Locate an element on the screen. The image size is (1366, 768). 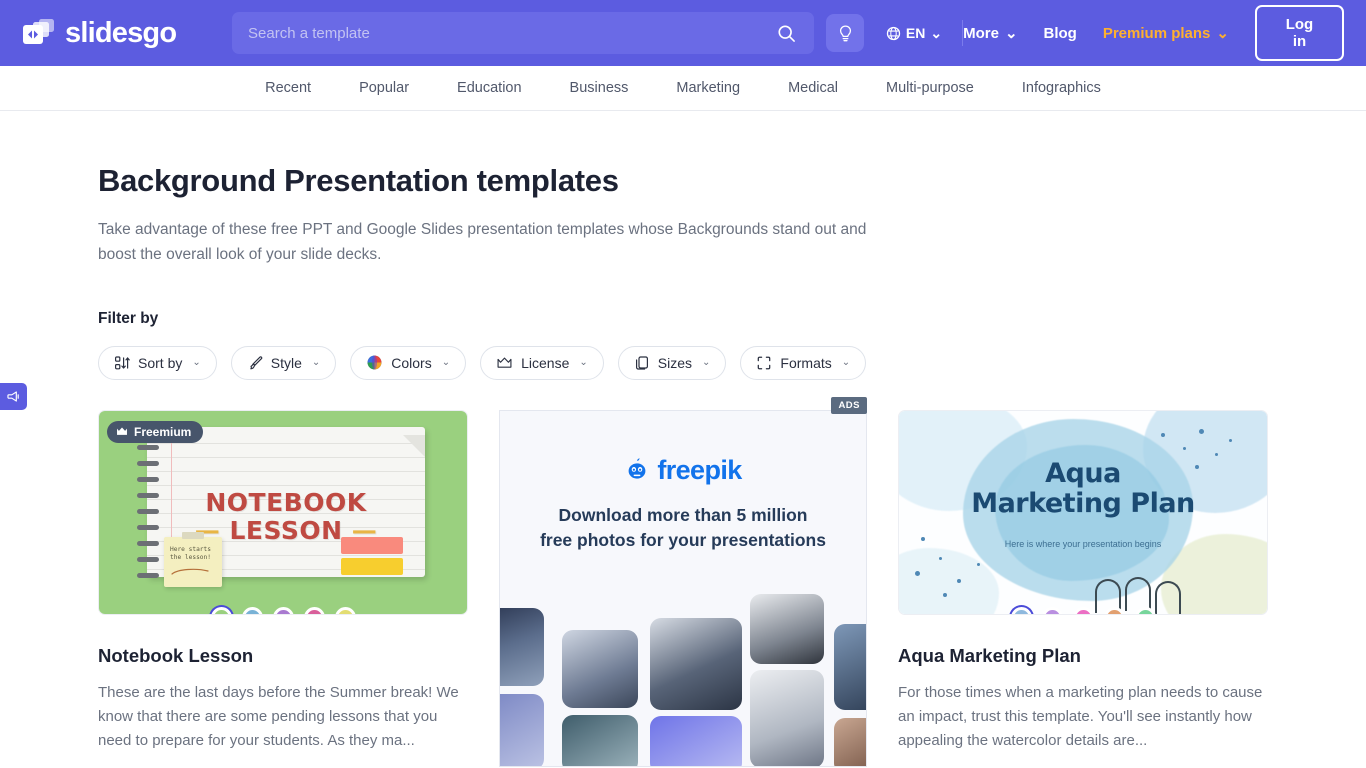
header-nav: More ⌄ Blog Premium plans ⌄ Log in is located at coordinates (1153, 33).